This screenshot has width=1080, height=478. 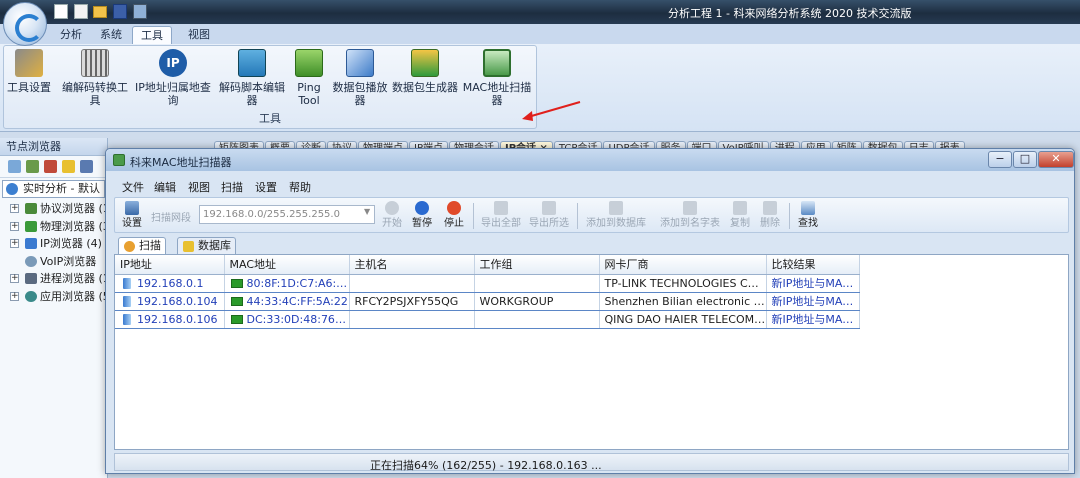 I want to click on warning-icon, so click(x=68, y=166).